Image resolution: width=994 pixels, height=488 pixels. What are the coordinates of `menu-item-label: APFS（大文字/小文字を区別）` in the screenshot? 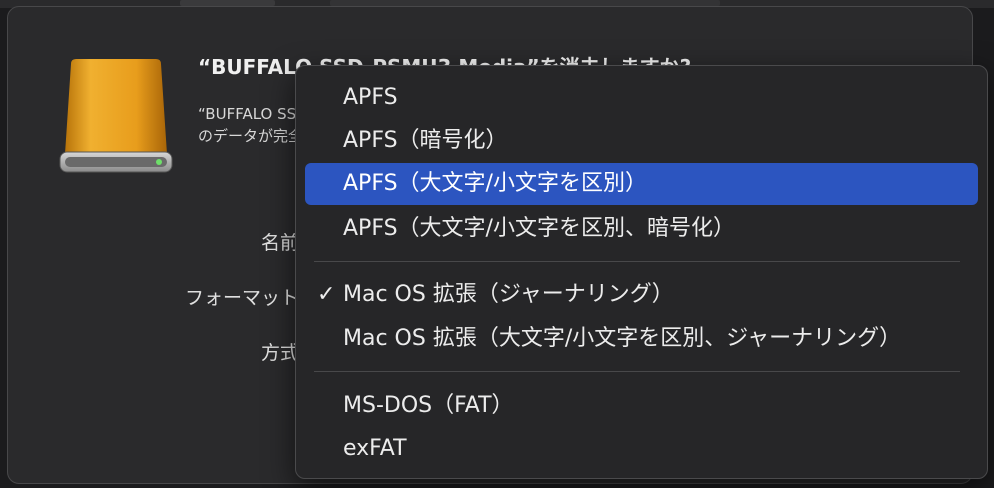 It's located at (495, 183).